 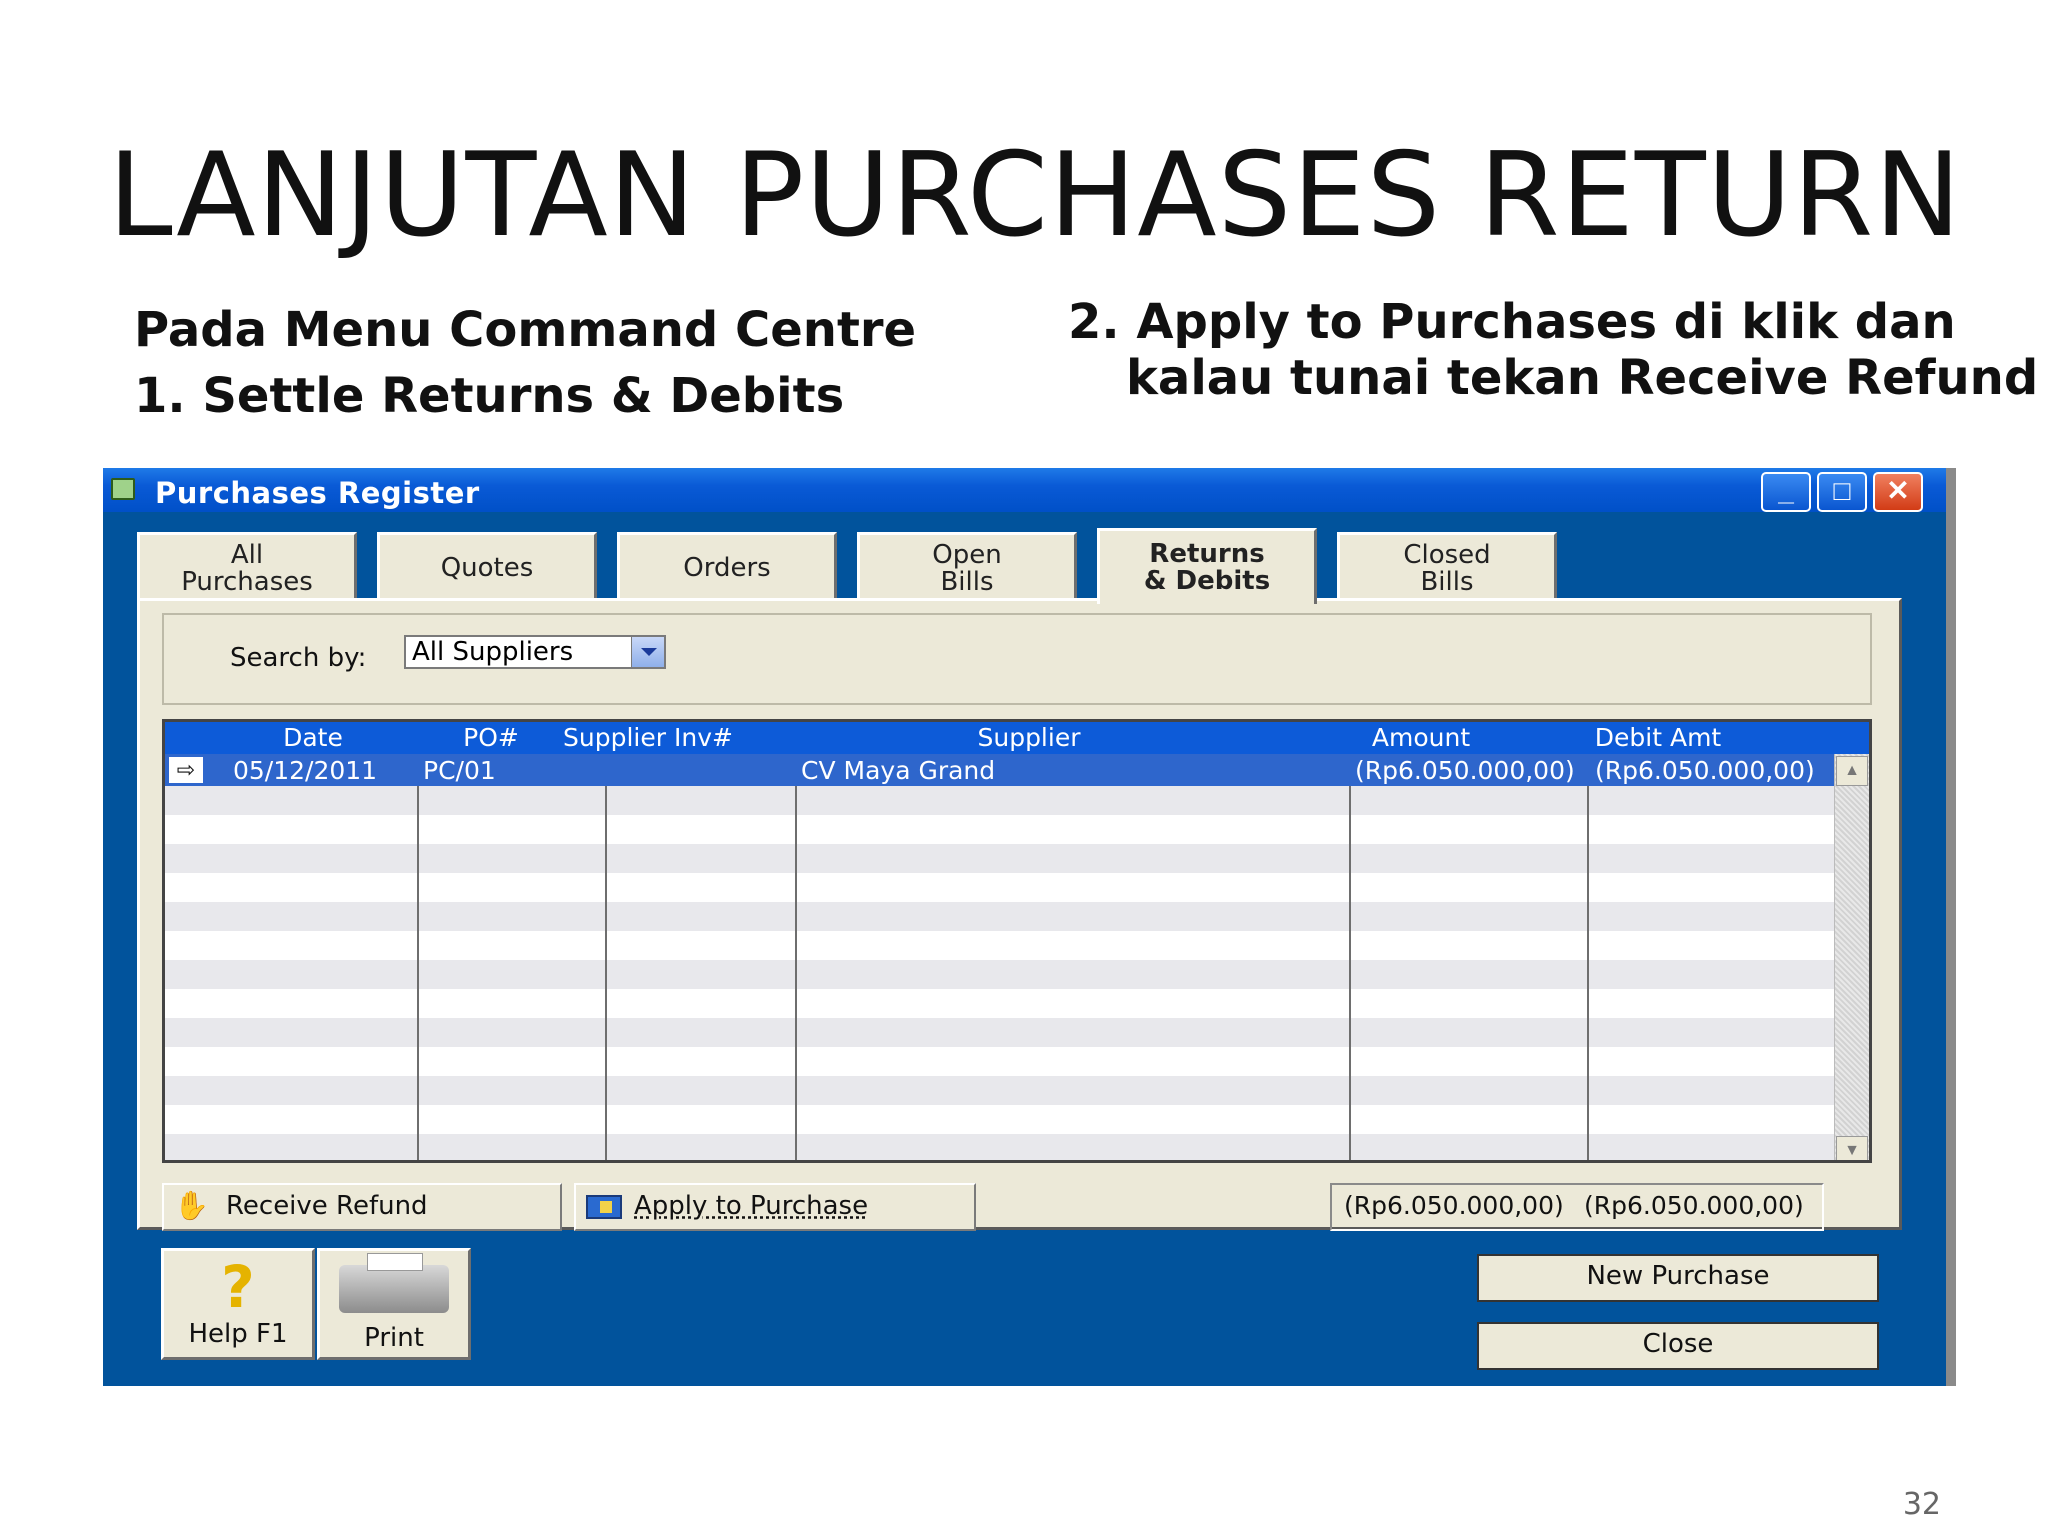 I want to click on help-question-icon: ?, so click(x=238, y=1287).